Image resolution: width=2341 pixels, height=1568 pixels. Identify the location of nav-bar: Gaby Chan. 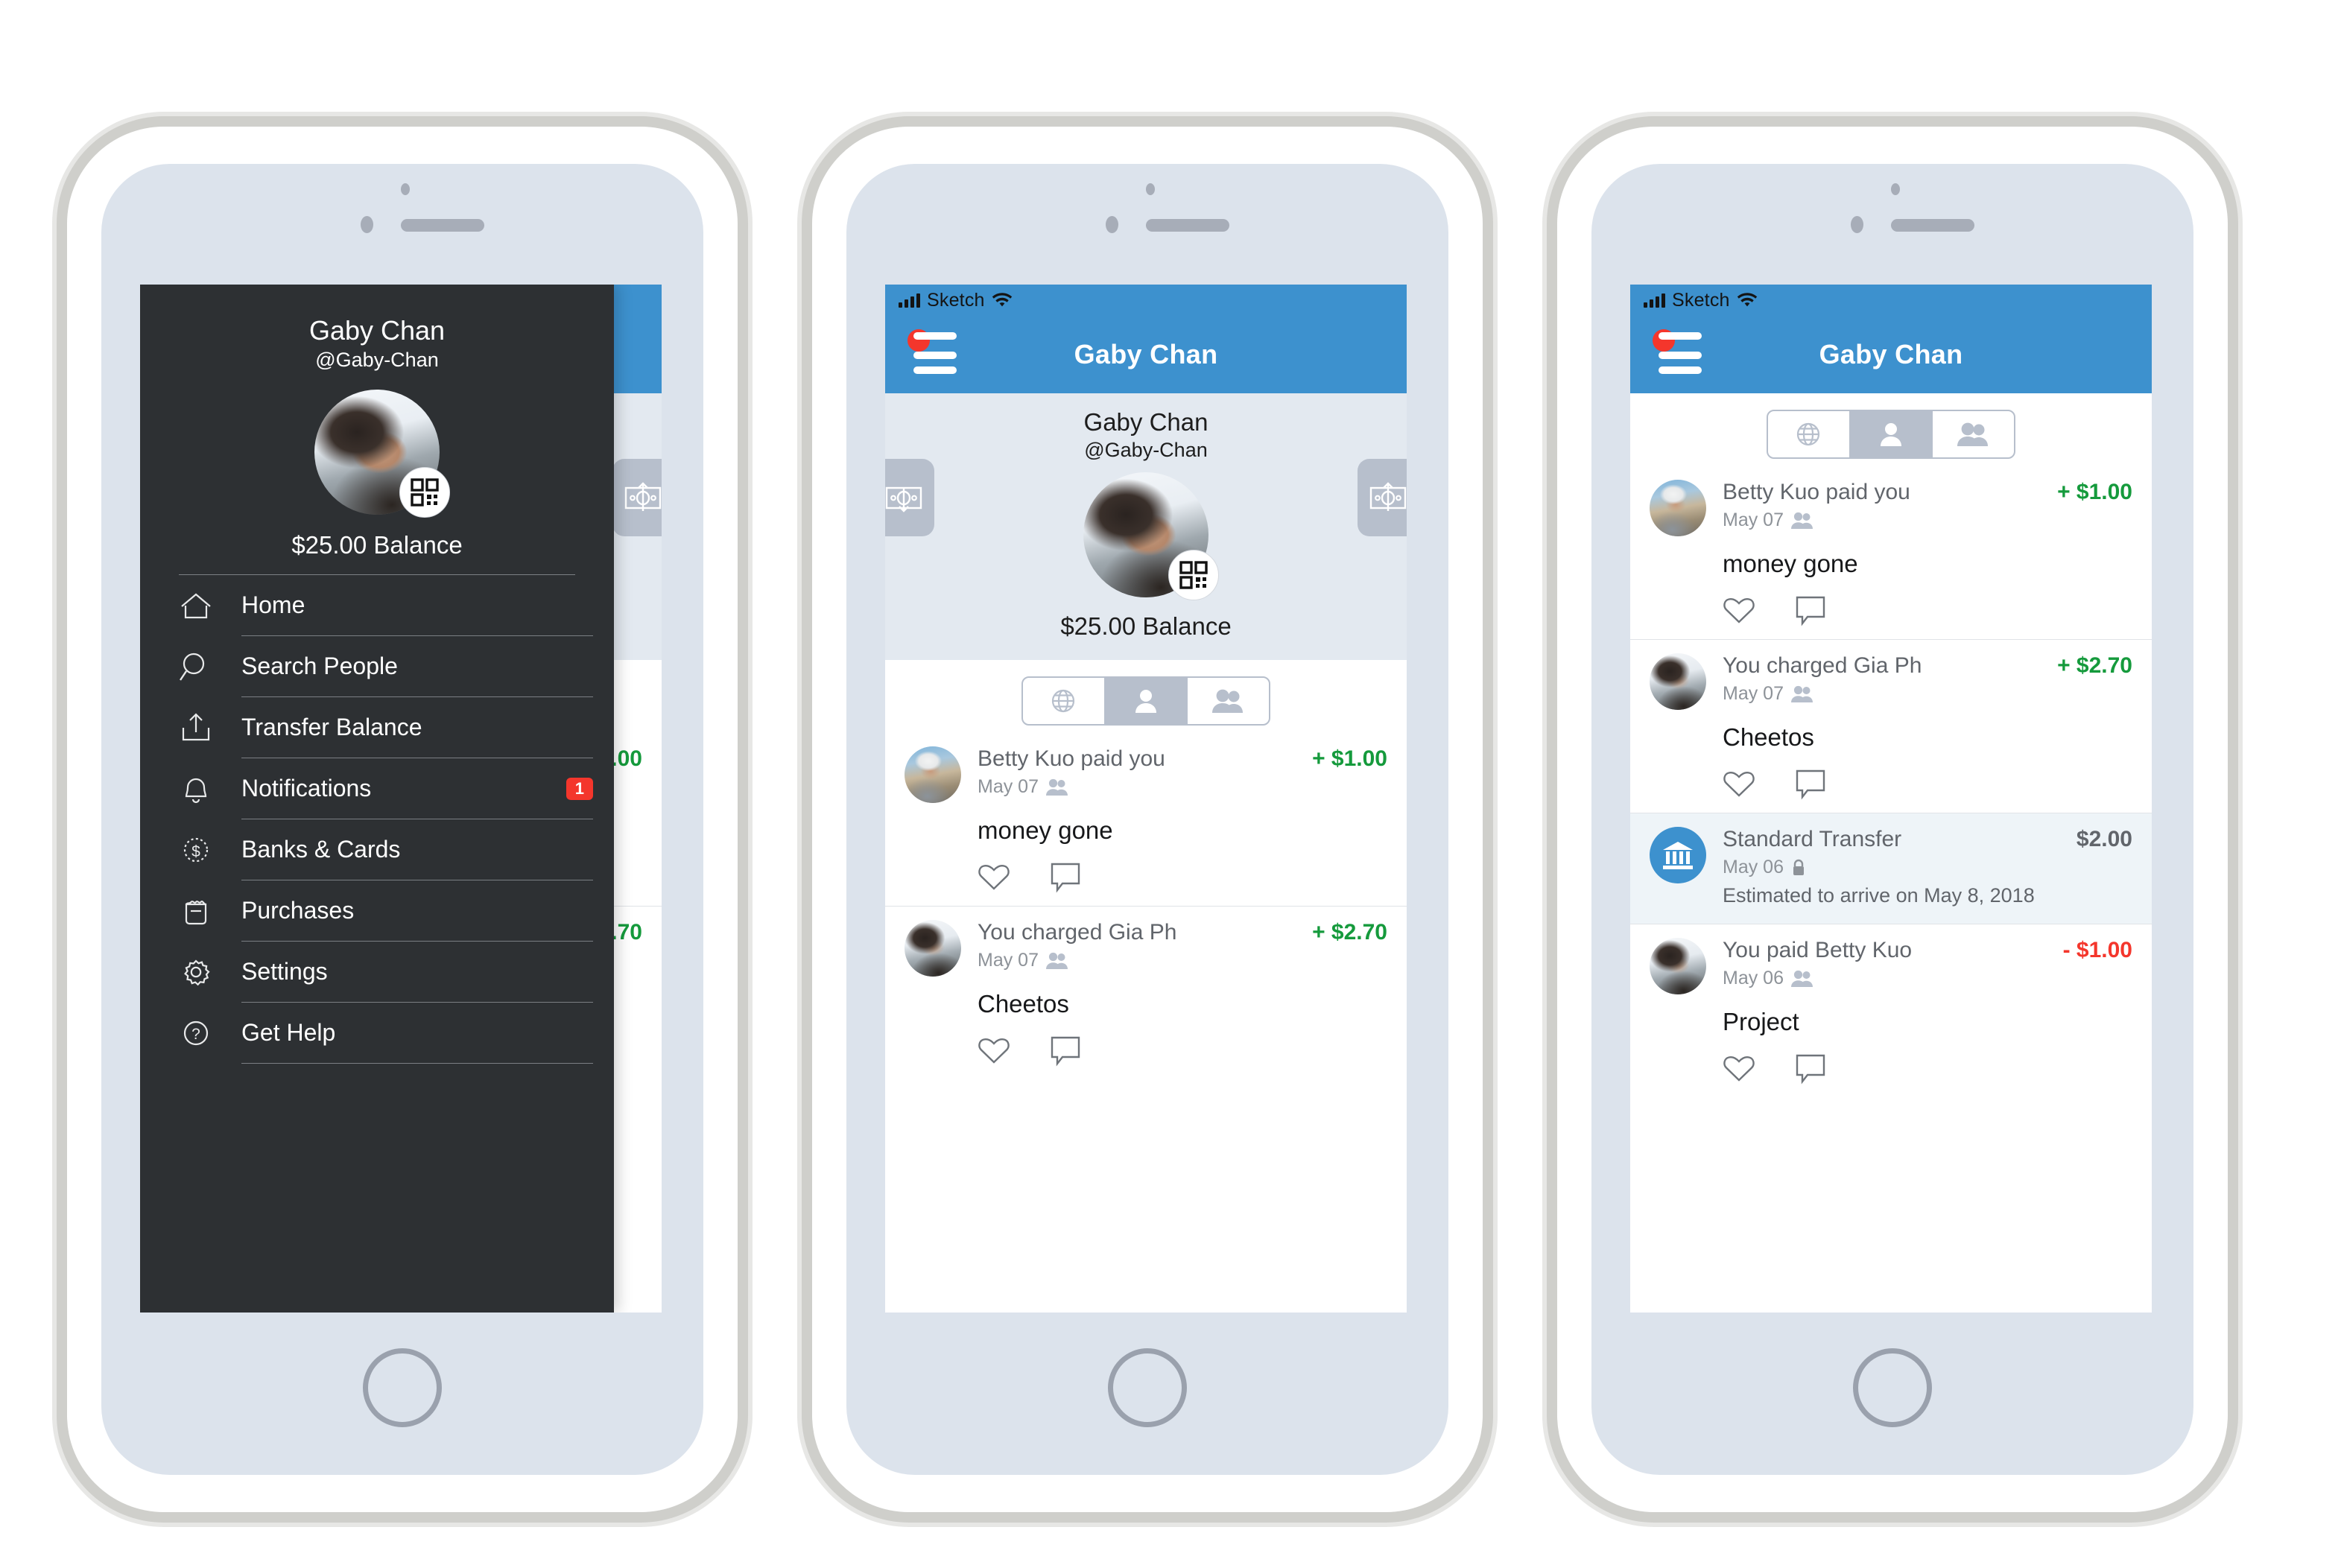
(1146, 354).